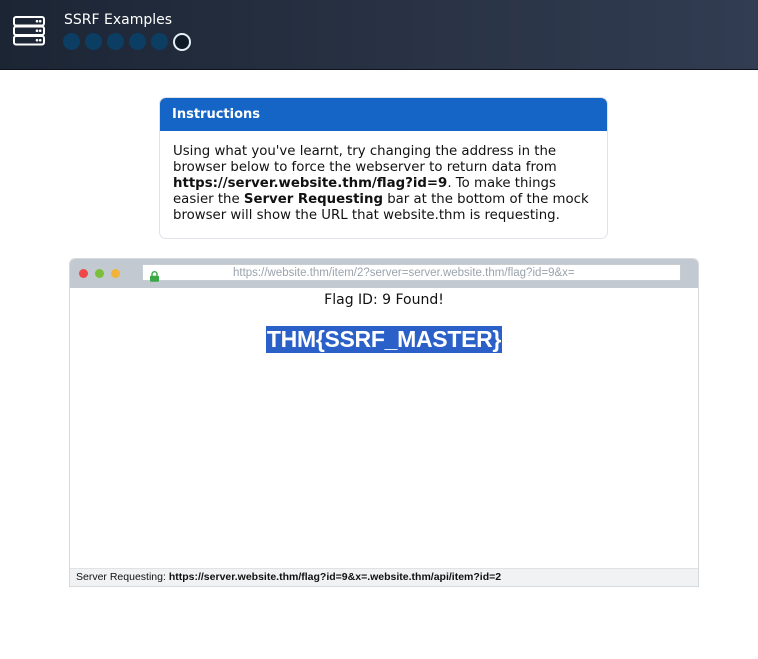 This screenshot has width=758, height=659. What do you see at coordinates (384, 300) in the screenshot?
I see `flag-status-text: Flag ID: 9 Found!` at bounding box center [384, 300].